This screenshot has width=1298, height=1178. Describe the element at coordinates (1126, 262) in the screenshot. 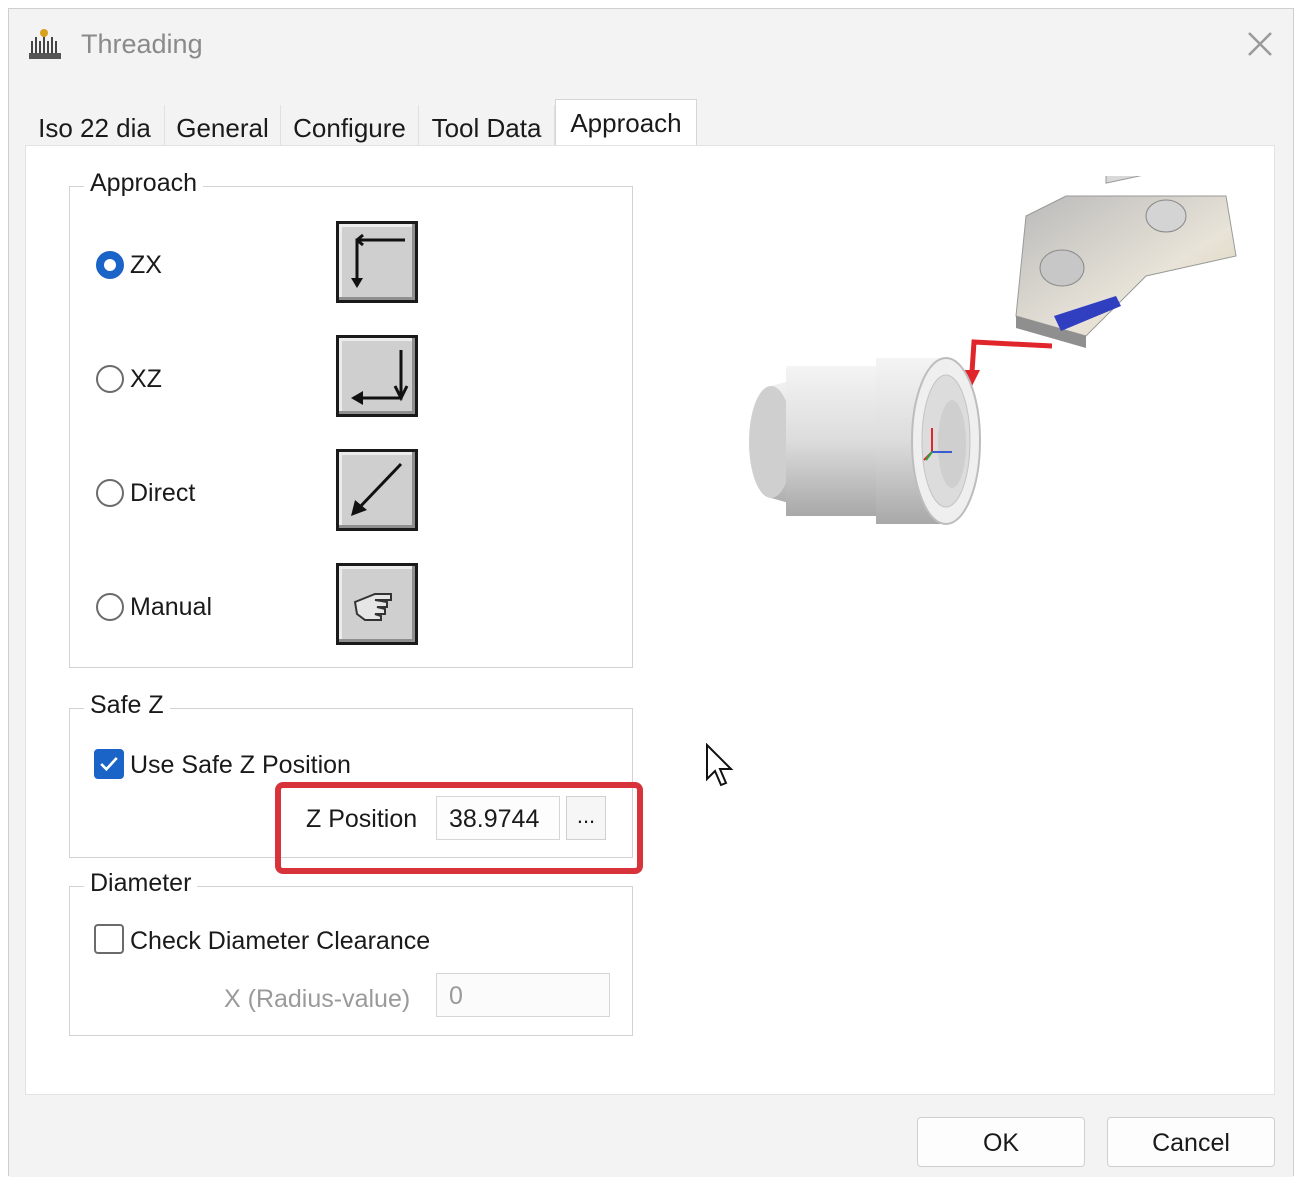

I see `tool-holder` at that location.